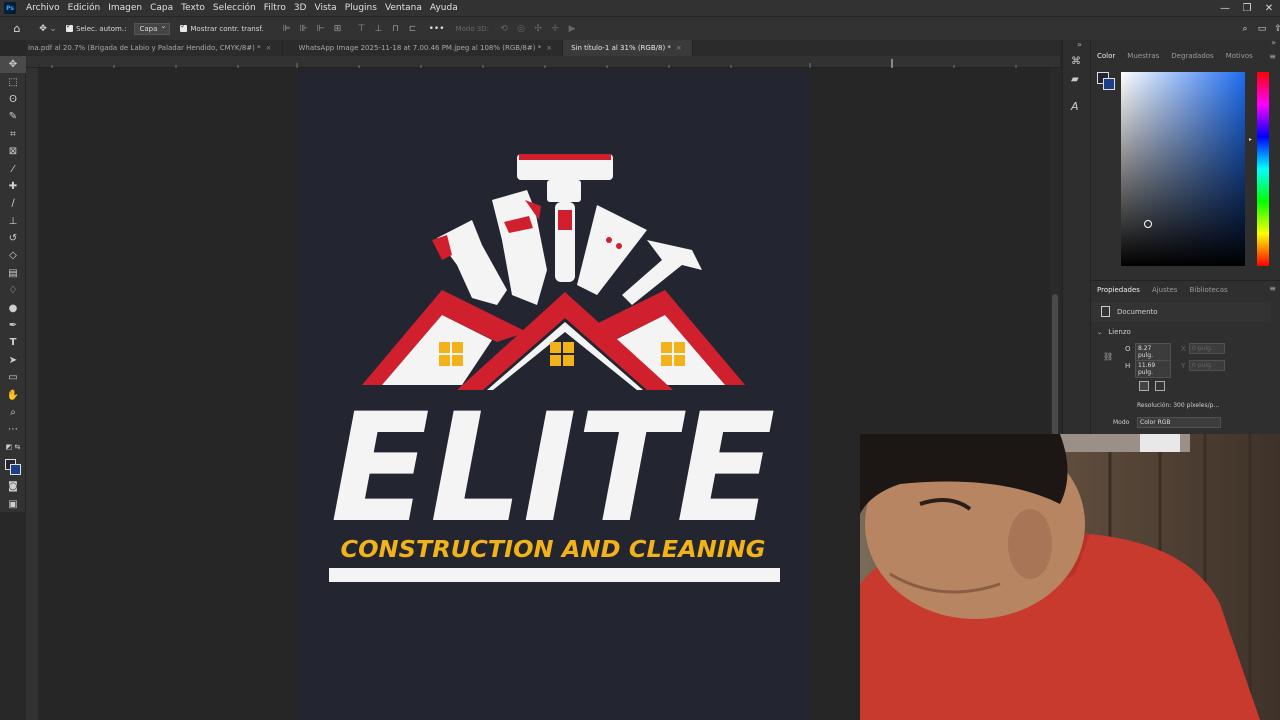 The image size is (1280, 720). I want to click on quick-select-tool-icon: ✎, so click(13, 116).